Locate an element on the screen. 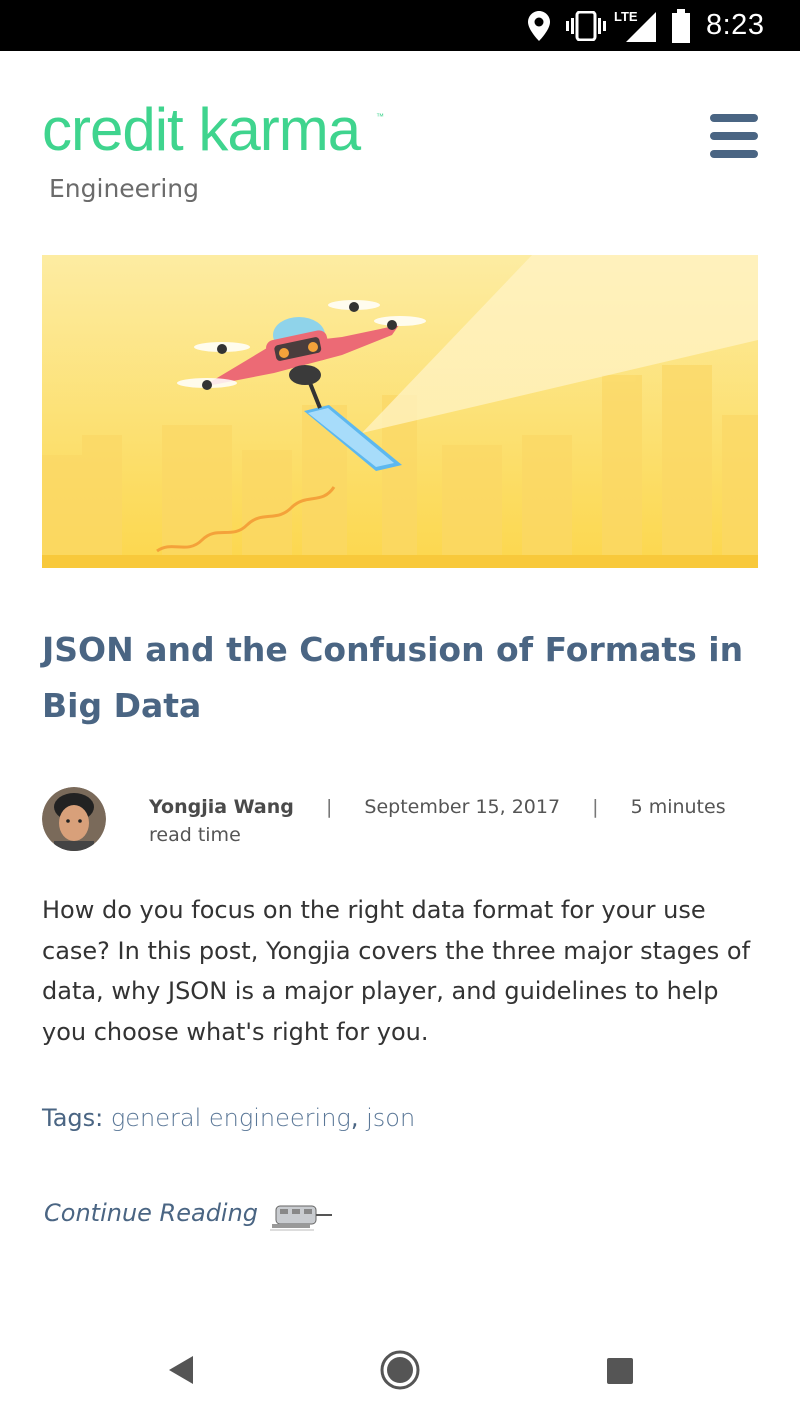 The width and height of the screenshot is (800, 1422). status-bar: LTE 8:23 is located at coordinates (400, 25).